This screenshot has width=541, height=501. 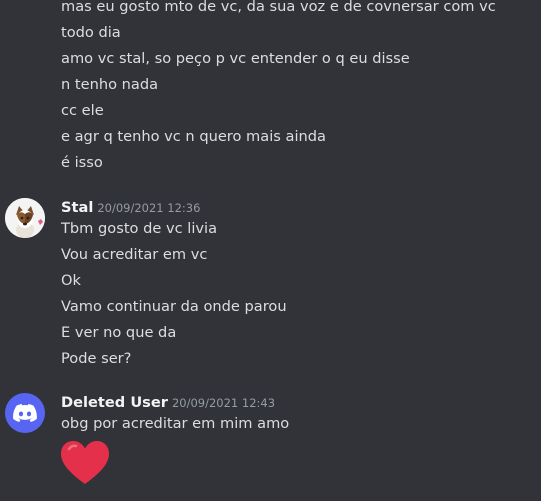 What do you see at coordinates (223, 403) in the screenshot?
I see `message-timestamp: 20/09/2021 12:43` at bounding box center [223, 403].